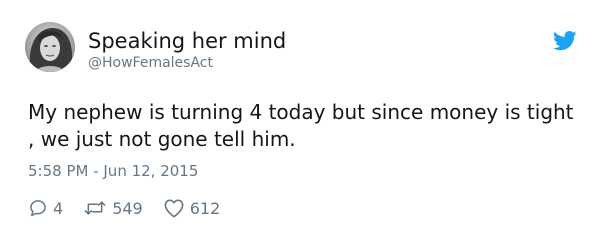 The image size is (605, 243). Describe the element at coordinates (205, 208) in the screenshot. I see `like-count: 612` at that location.